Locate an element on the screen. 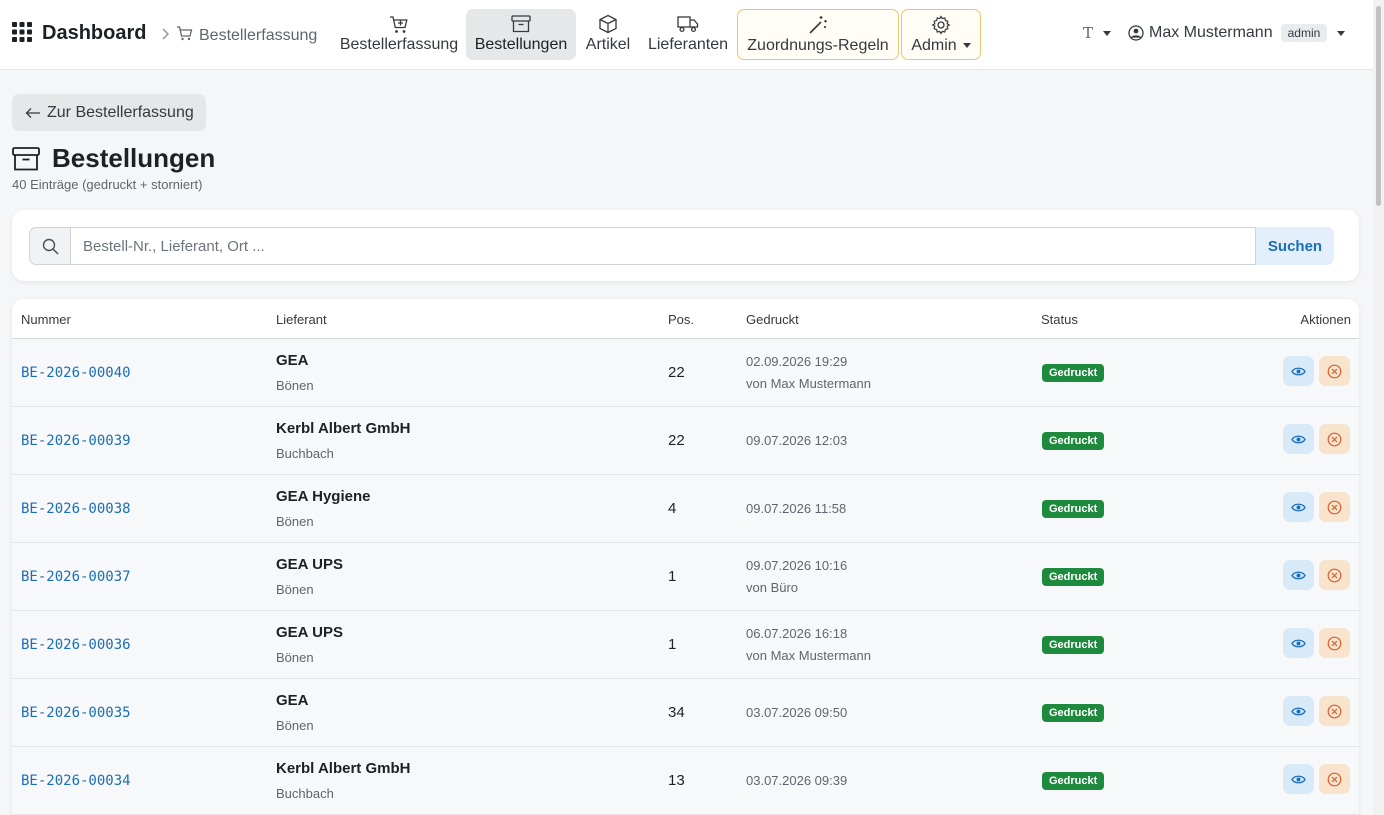 The width and height of the screenshot is (1384, 815). printed-date: 09.07.2026 11:58 is located at coordinates (796, 508).